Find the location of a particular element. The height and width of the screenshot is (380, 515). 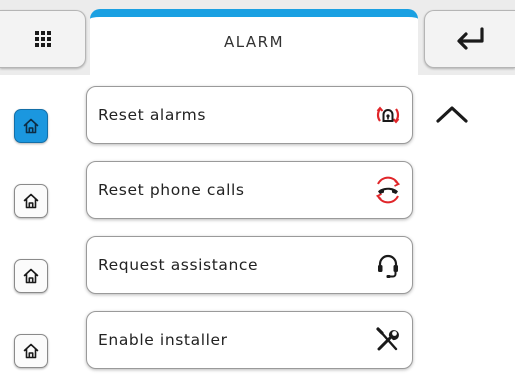

grid-menu-icon is located at coordinates (42, 39).